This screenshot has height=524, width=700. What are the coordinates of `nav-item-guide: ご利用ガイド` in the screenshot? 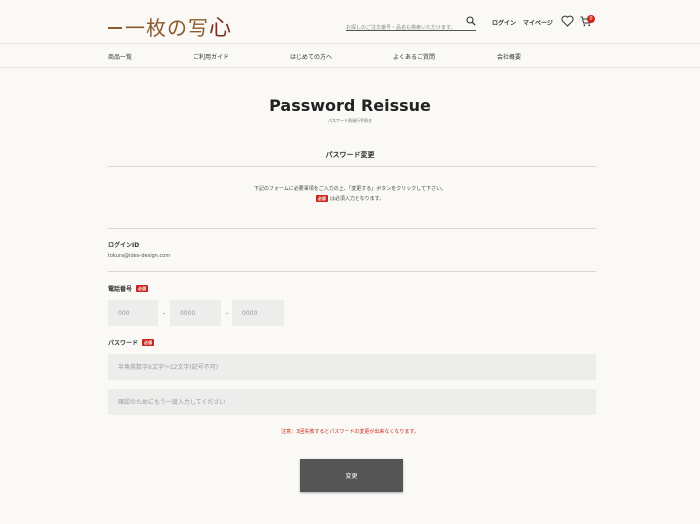 It's located at (211, 56).